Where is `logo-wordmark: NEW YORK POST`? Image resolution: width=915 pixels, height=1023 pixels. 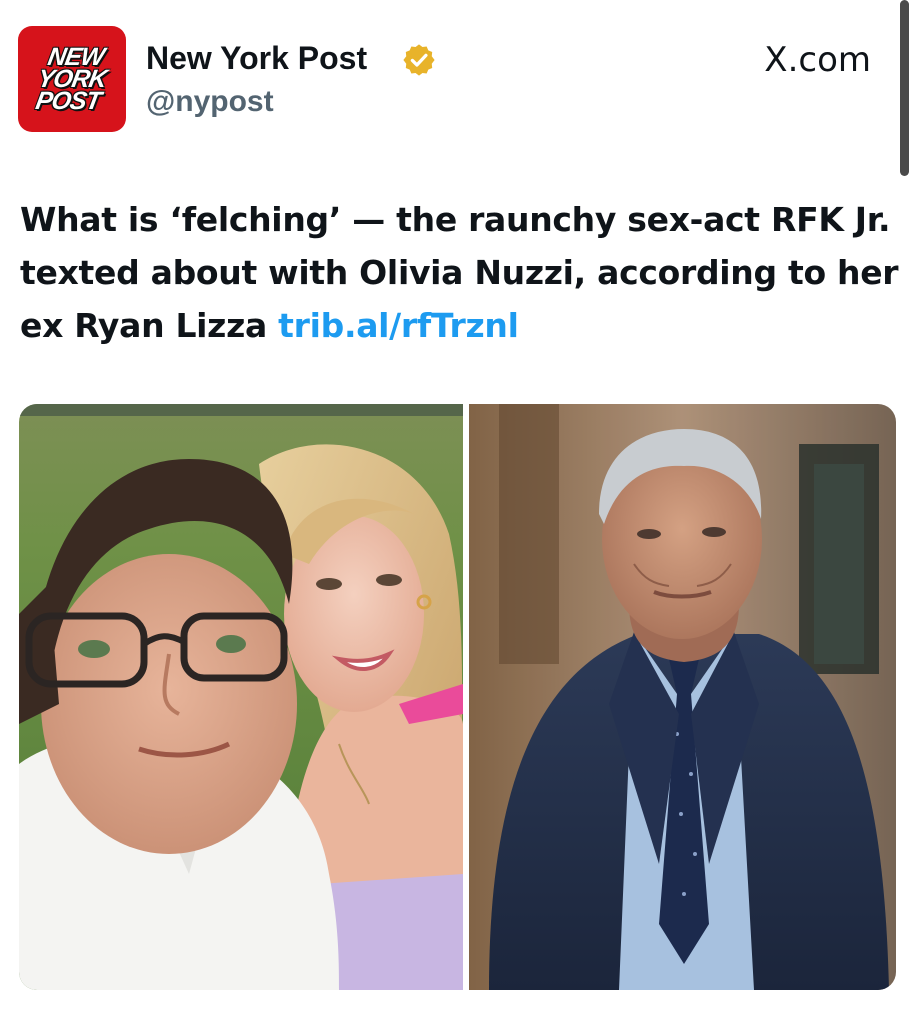 logo-wordmark: NEW YORK POST is located at coordinates (72, 79).